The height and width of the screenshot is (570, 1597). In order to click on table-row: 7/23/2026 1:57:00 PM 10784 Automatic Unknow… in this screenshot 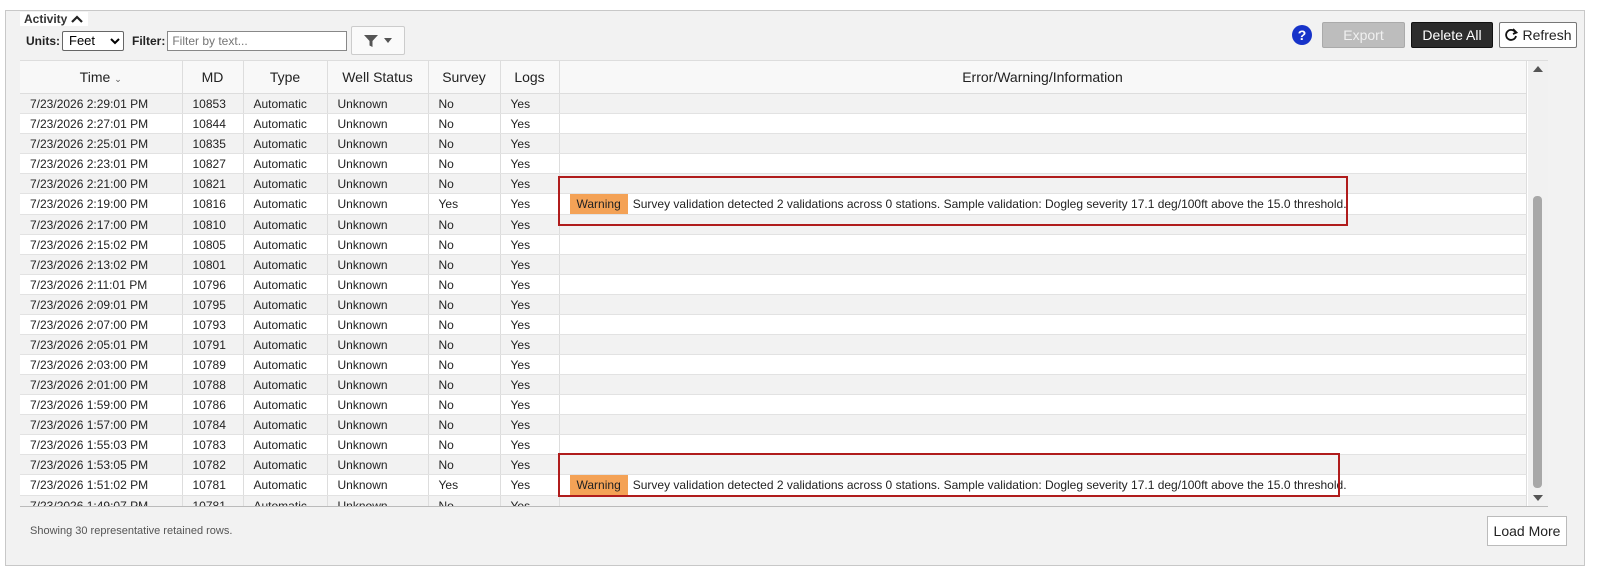, I will do `click(773, 424)`.